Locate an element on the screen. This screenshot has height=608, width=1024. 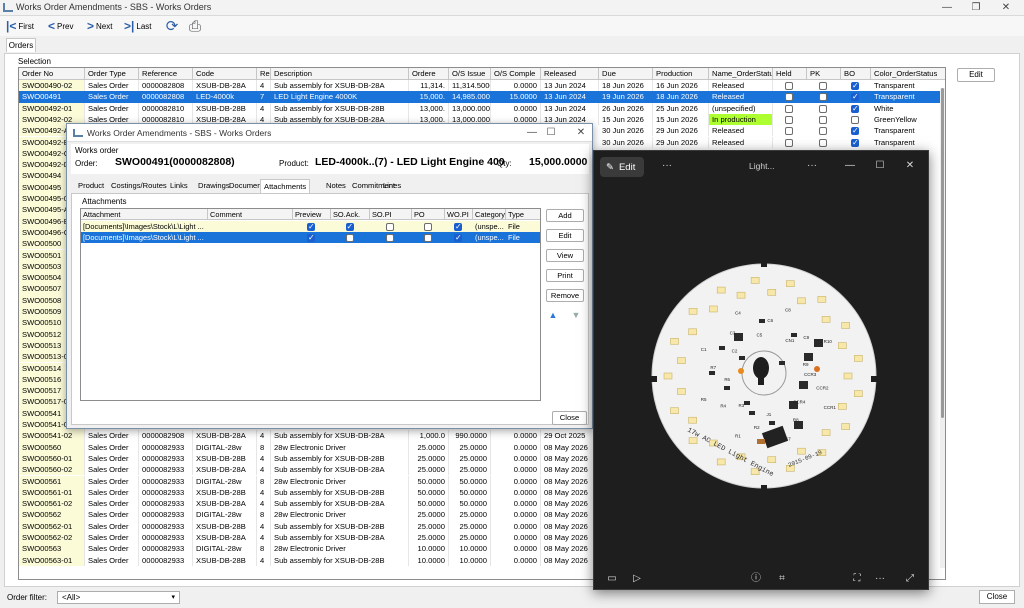
tab-links: Links is located at coordinates (179, 186).